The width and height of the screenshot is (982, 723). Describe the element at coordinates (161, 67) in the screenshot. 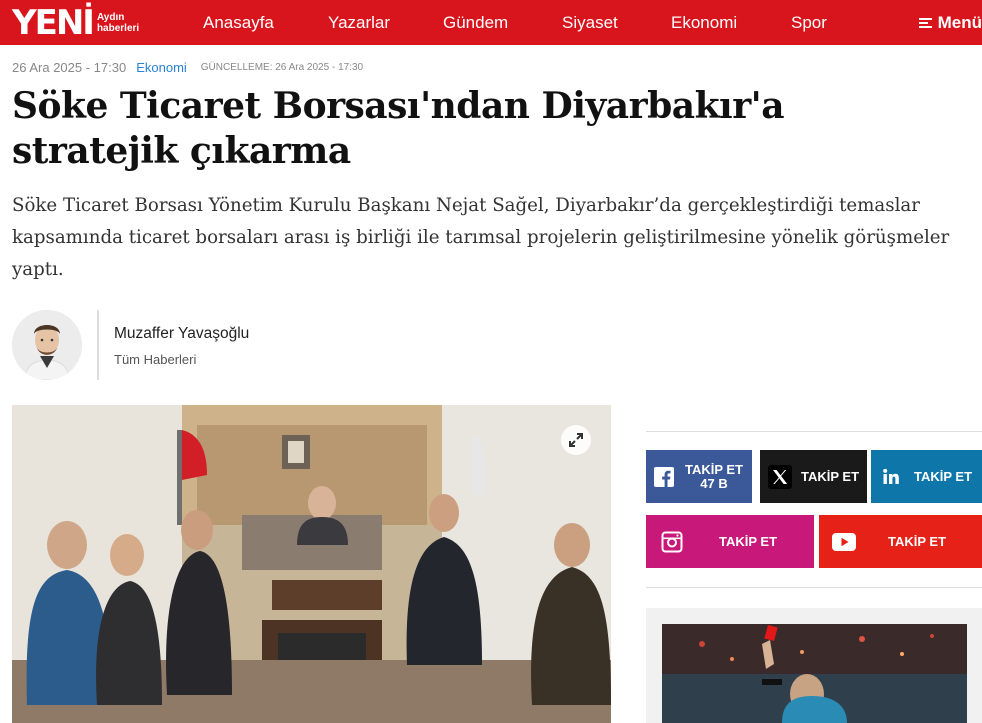

I see `category-link: Ekonomi` at that location.